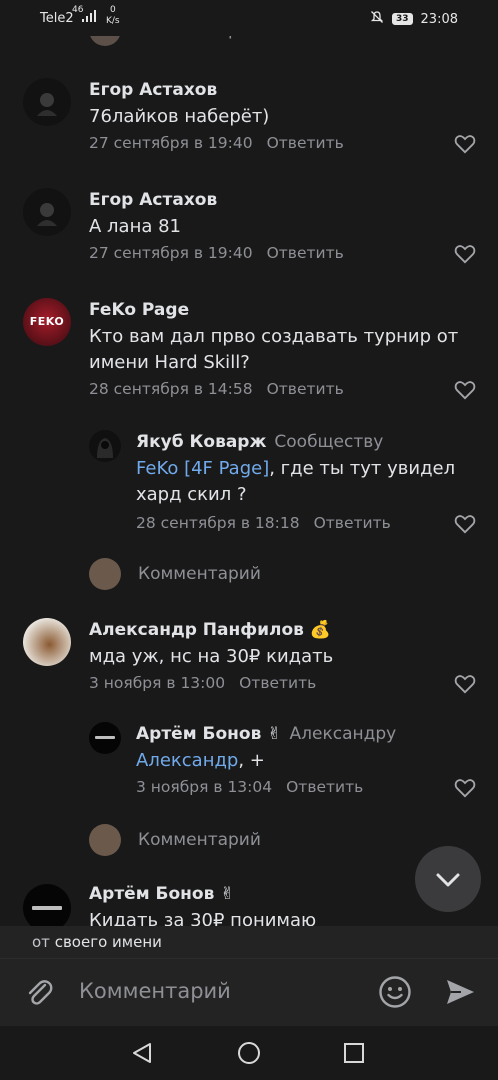 The width and height of the screenshot is (498, 1080). I want to click on comment-author: Якуб Коварж Сообществу, so click(259, 442).